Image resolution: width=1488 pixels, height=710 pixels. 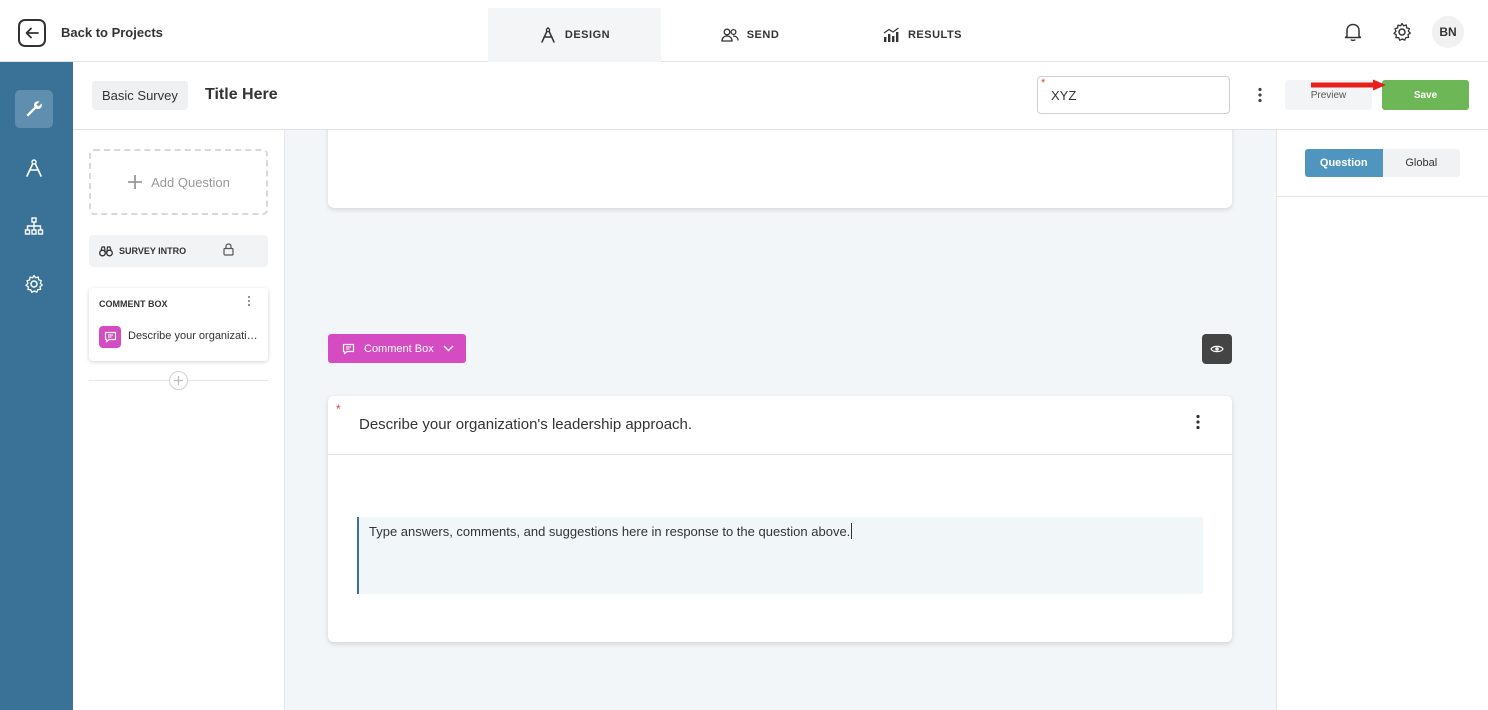 I want to click on settings-tabs: Question Global, so click(x=1382, y=163).